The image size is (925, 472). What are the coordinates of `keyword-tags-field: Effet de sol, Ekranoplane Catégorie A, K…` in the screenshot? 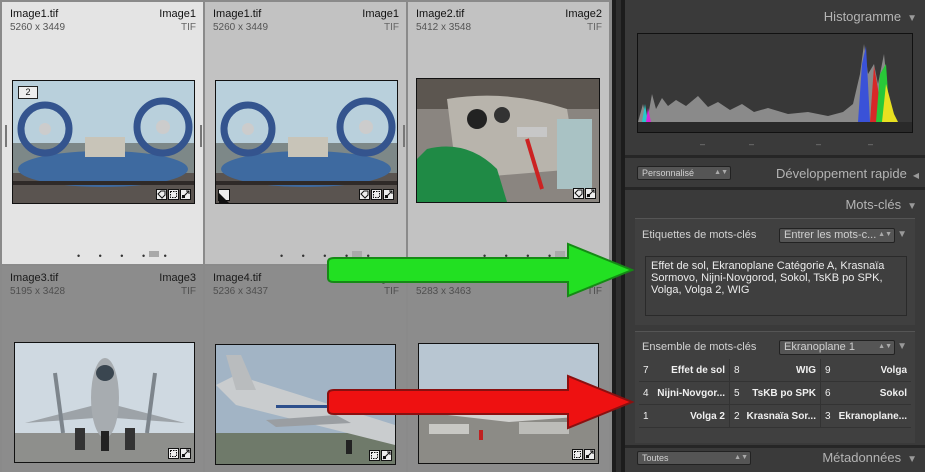 It's located at (776, 286).